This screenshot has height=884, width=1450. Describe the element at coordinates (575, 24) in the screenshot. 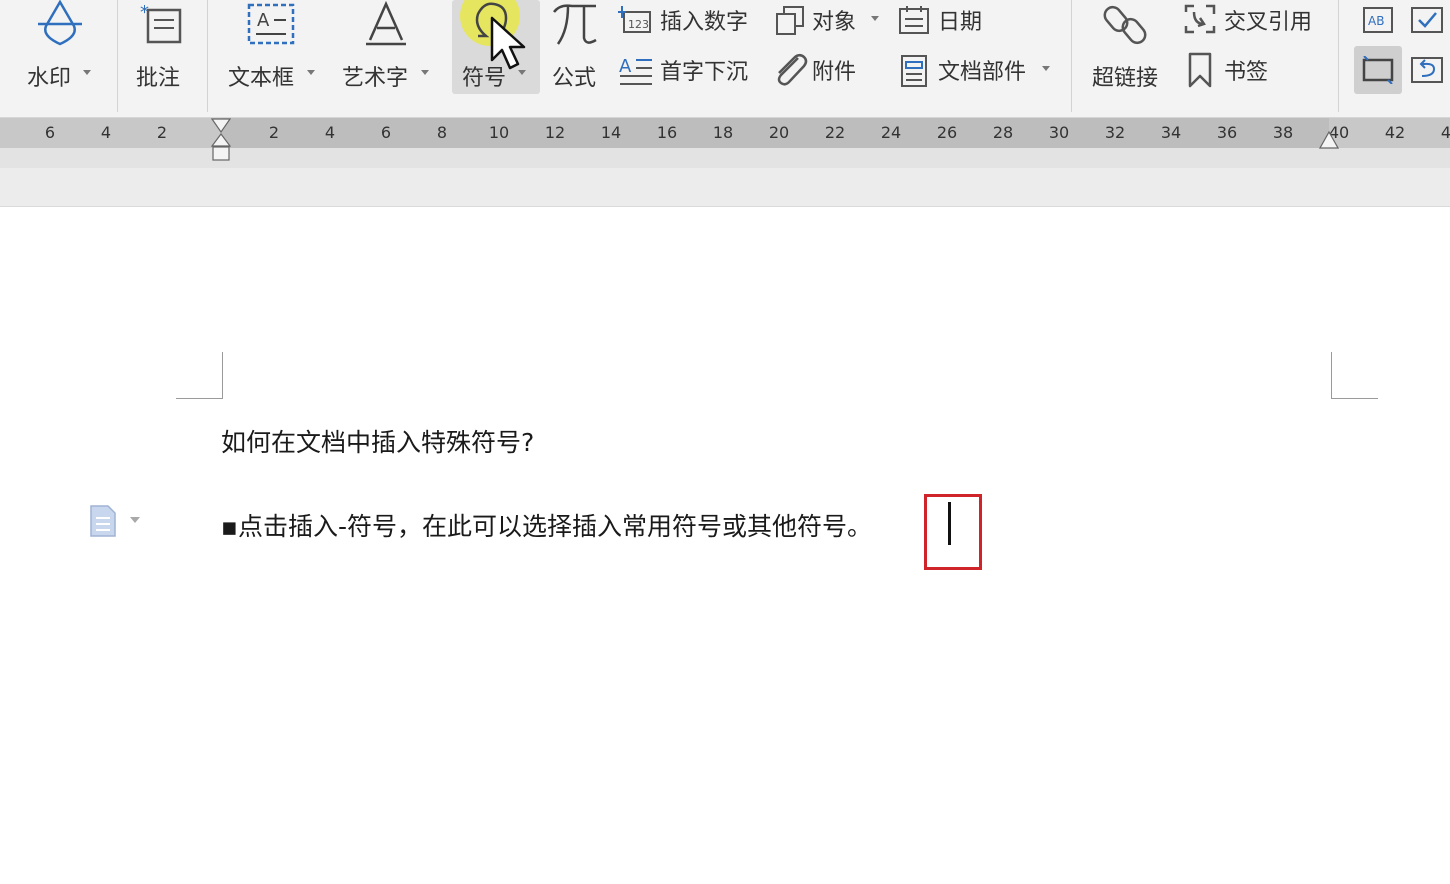

I see `pi-icon` at that location.